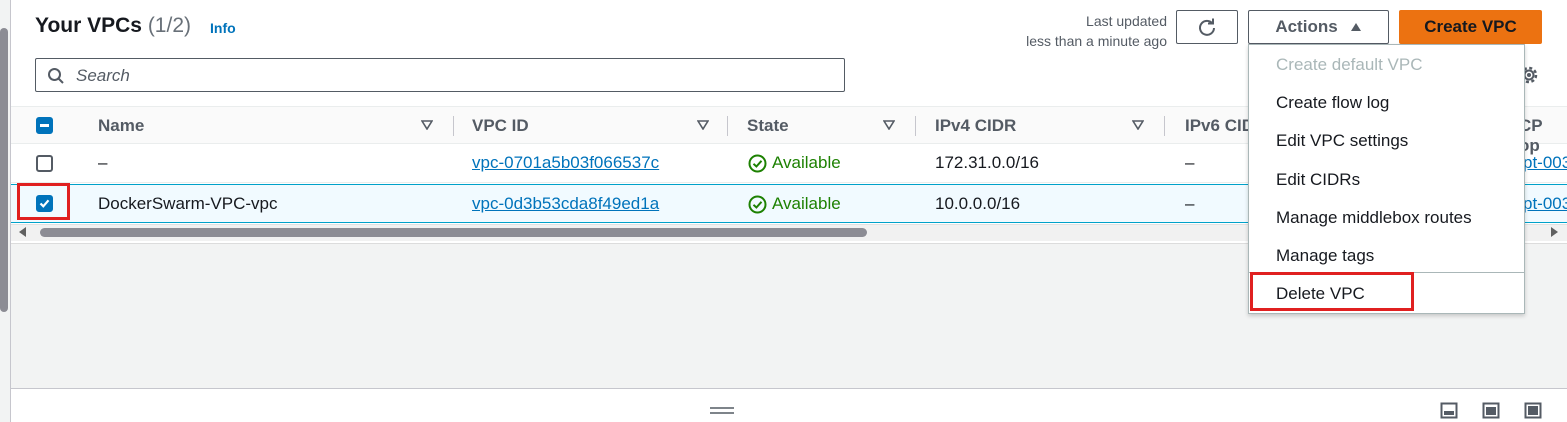 This screenshot has width=1567, height=422. Describe the element at coordinates (789, 405) in the screenshot. I see `split-panel-footer` at that location.